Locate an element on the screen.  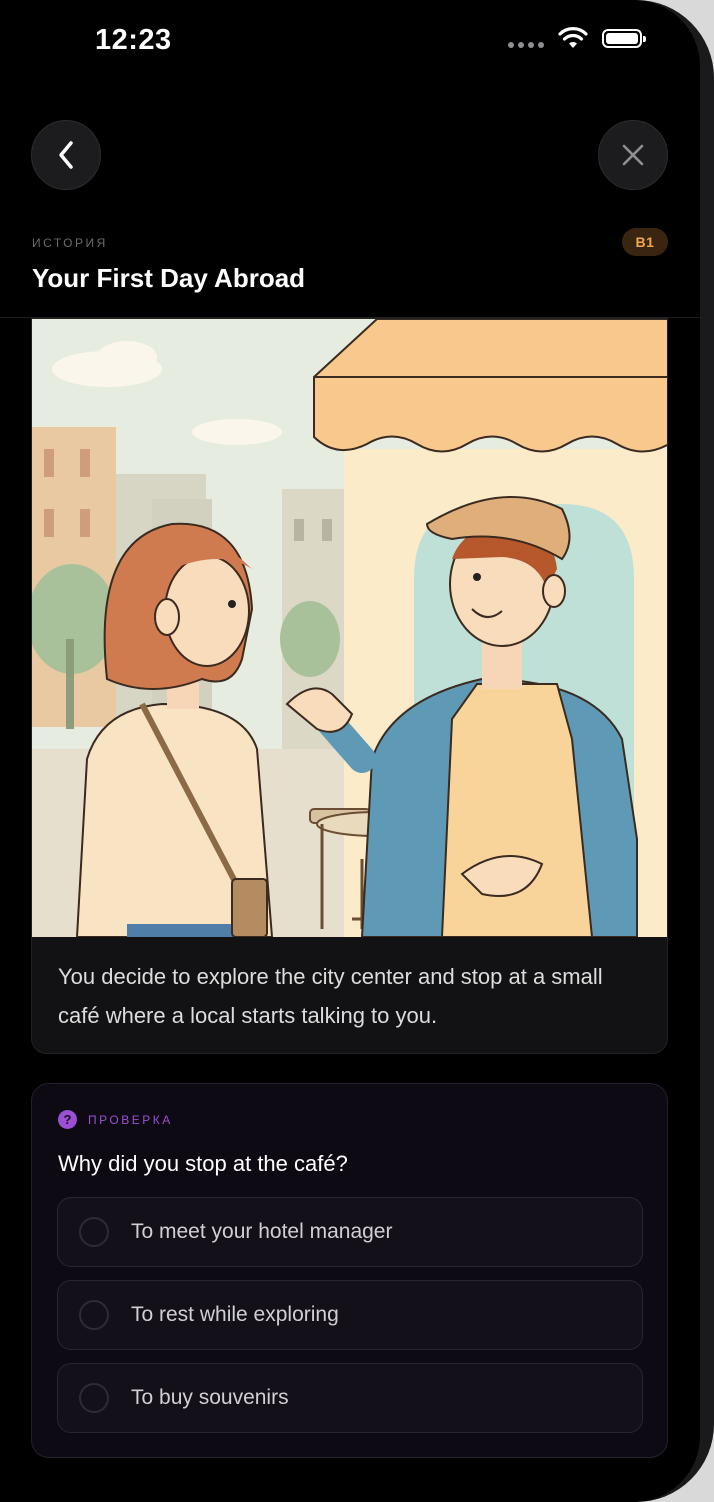
level-badge: B1 is located at coordinates (645, 242).